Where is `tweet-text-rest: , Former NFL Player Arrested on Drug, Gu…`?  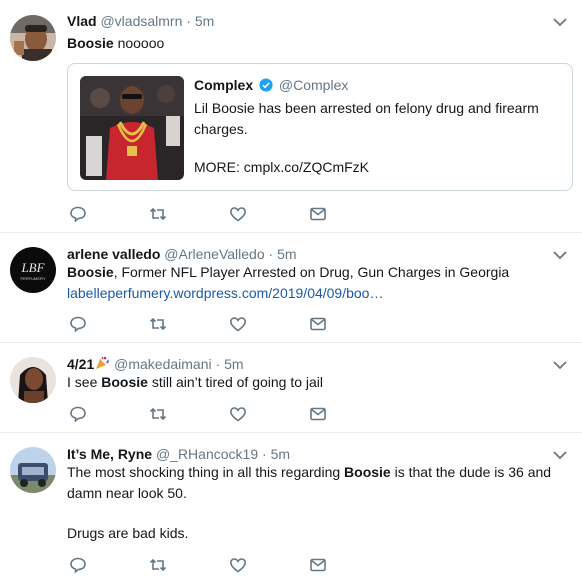
tweet-text-rest: , Former NFL Player Arrested on Drug, Gu… is located at coordinates (311, 272).